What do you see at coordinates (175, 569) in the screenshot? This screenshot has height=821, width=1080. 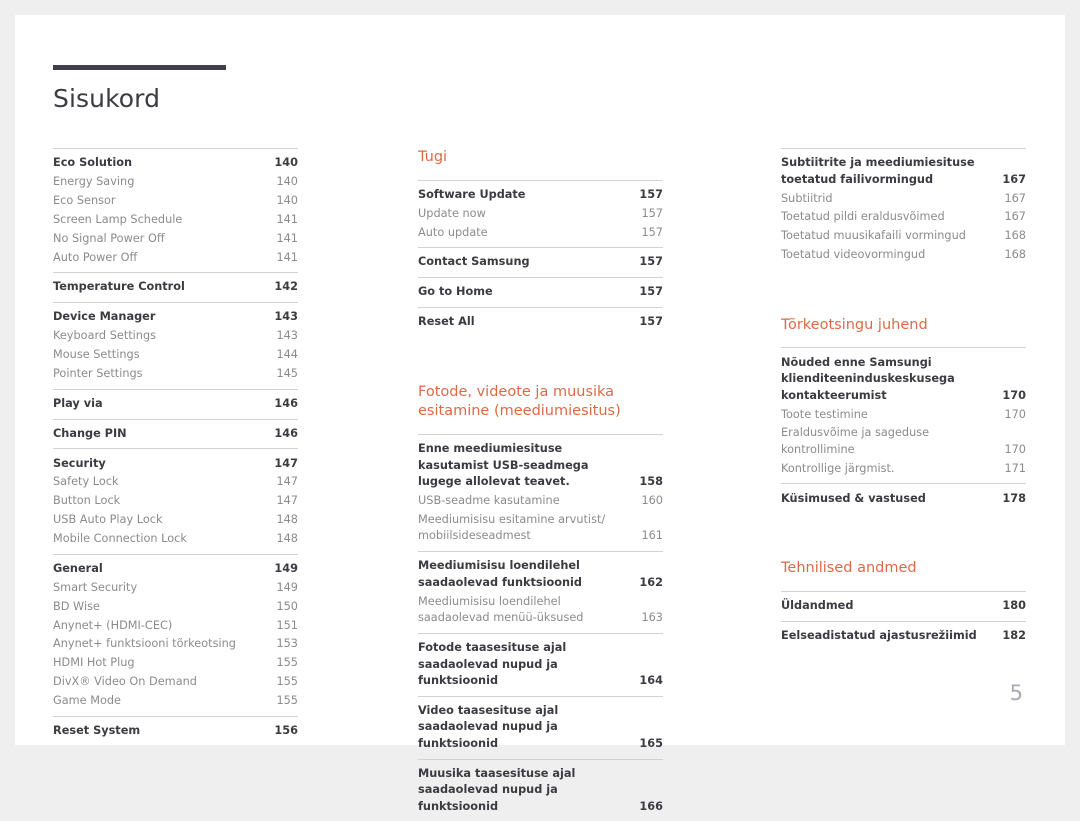 I see `toc-entry: General 149` at bounding box center [175, 569].